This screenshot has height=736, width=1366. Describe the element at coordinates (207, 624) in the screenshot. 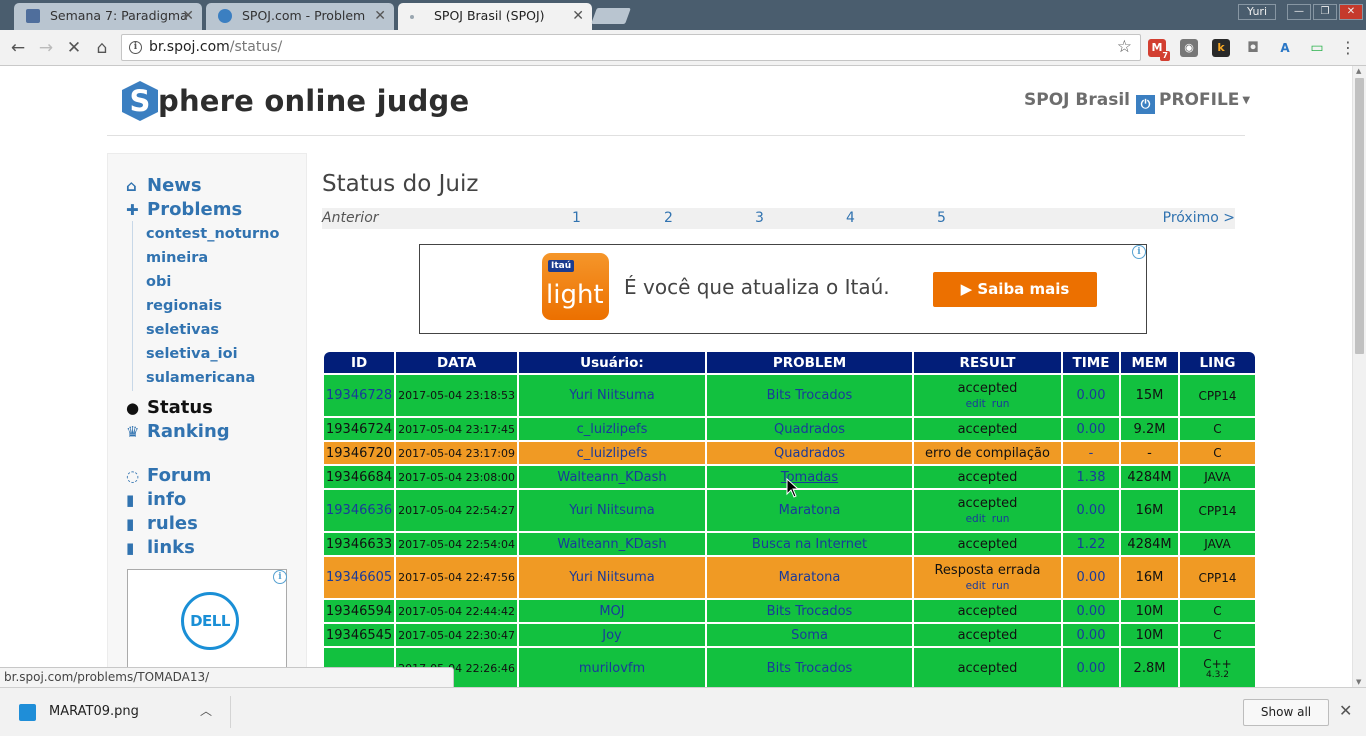

I see `sidebar-ad: DELL i` at that location.